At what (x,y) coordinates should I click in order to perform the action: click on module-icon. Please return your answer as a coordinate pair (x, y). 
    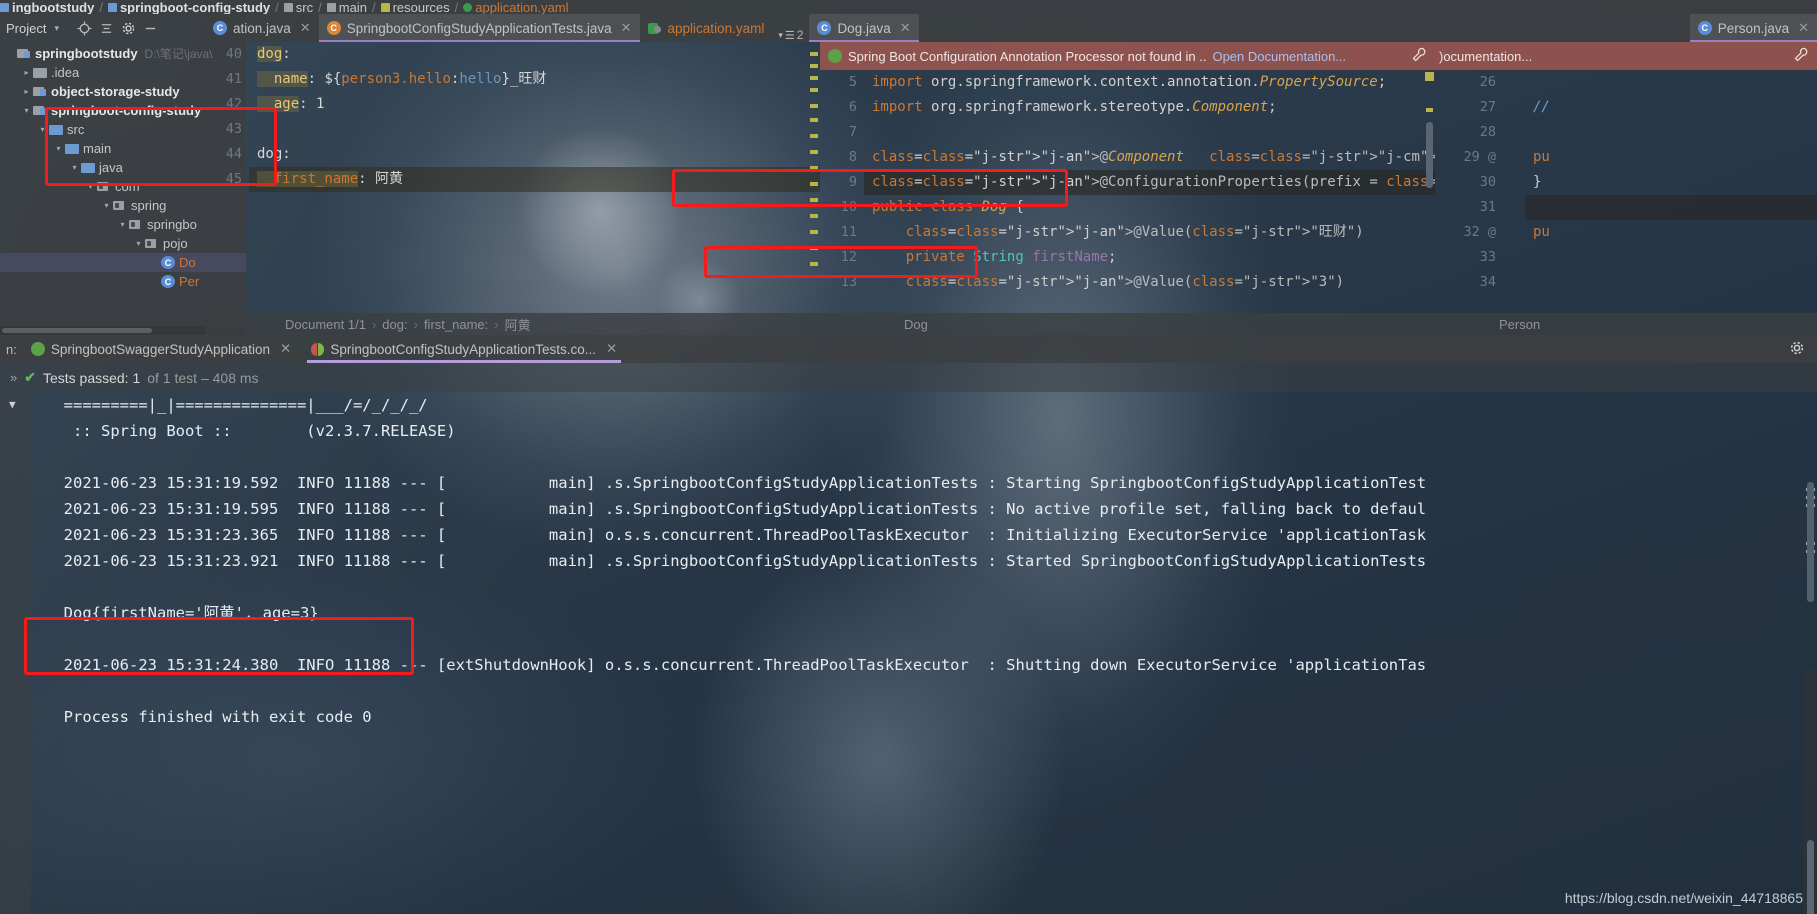
    Looking at the image, I should click on (112, 7).